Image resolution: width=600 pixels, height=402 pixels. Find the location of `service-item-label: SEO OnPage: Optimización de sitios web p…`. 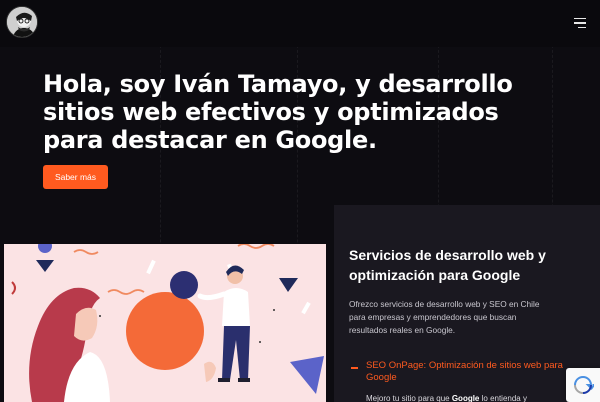

service-item-label: SEO OnPage: Optimización de sitios web p… is located at coordinates (464, 371).